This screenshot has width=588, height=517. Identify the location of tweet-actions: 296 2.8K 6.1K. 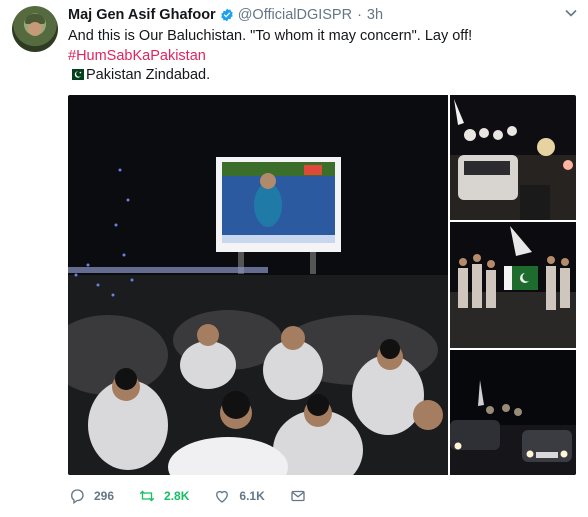
(203, 496).